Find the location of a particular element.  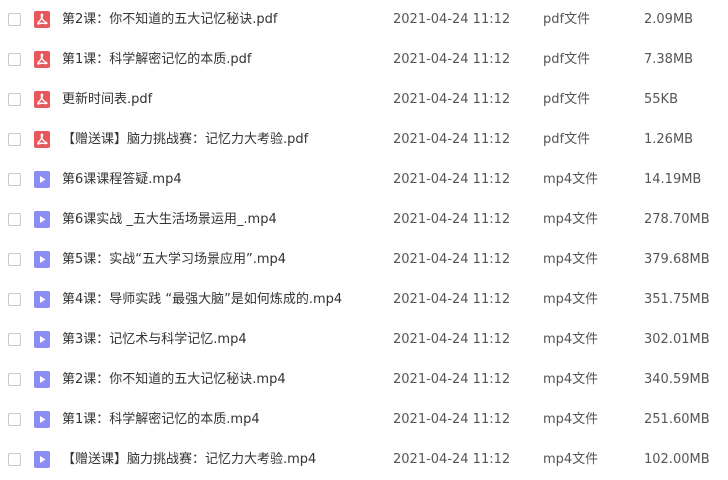

file-size: 340.59MB is located at coordinates (677, 379).